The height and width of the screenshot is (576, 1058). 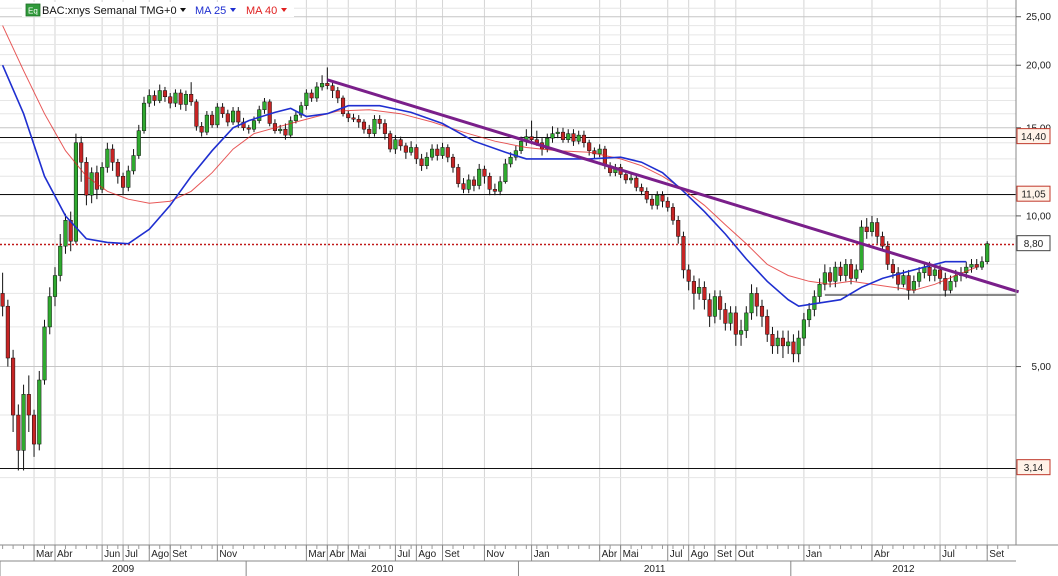 What do you see at coordinates (882, 554) in the screenshot?
I see `x-tick-label: Abr` at bounding box center [882, 554].